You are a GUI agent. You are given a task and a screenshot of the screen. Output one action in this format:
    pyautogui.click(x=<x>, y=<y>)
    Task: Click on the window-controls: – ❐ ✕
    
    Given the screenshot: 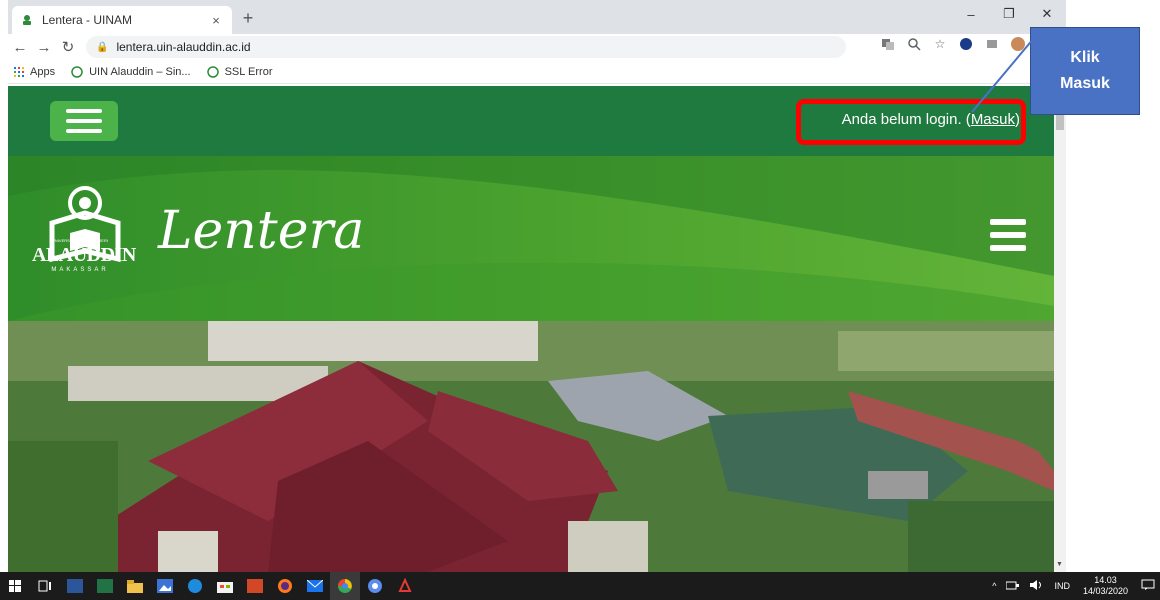 What is the action you would take?
    pyautogui.click(x=1009, y=14)
    